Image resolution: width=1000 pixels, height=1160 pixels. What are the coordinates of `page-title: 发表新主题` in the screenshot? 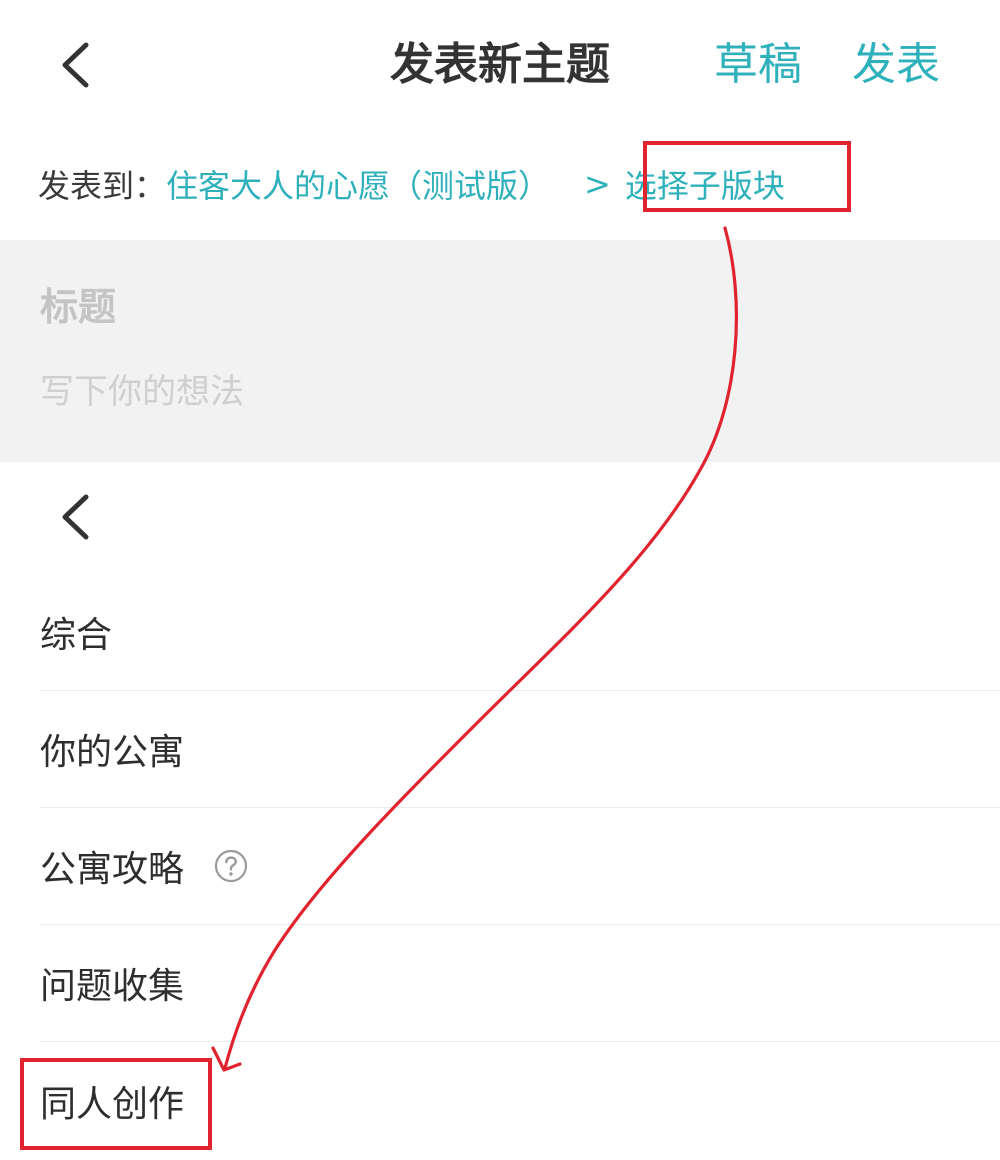 It's located at (500, 64).